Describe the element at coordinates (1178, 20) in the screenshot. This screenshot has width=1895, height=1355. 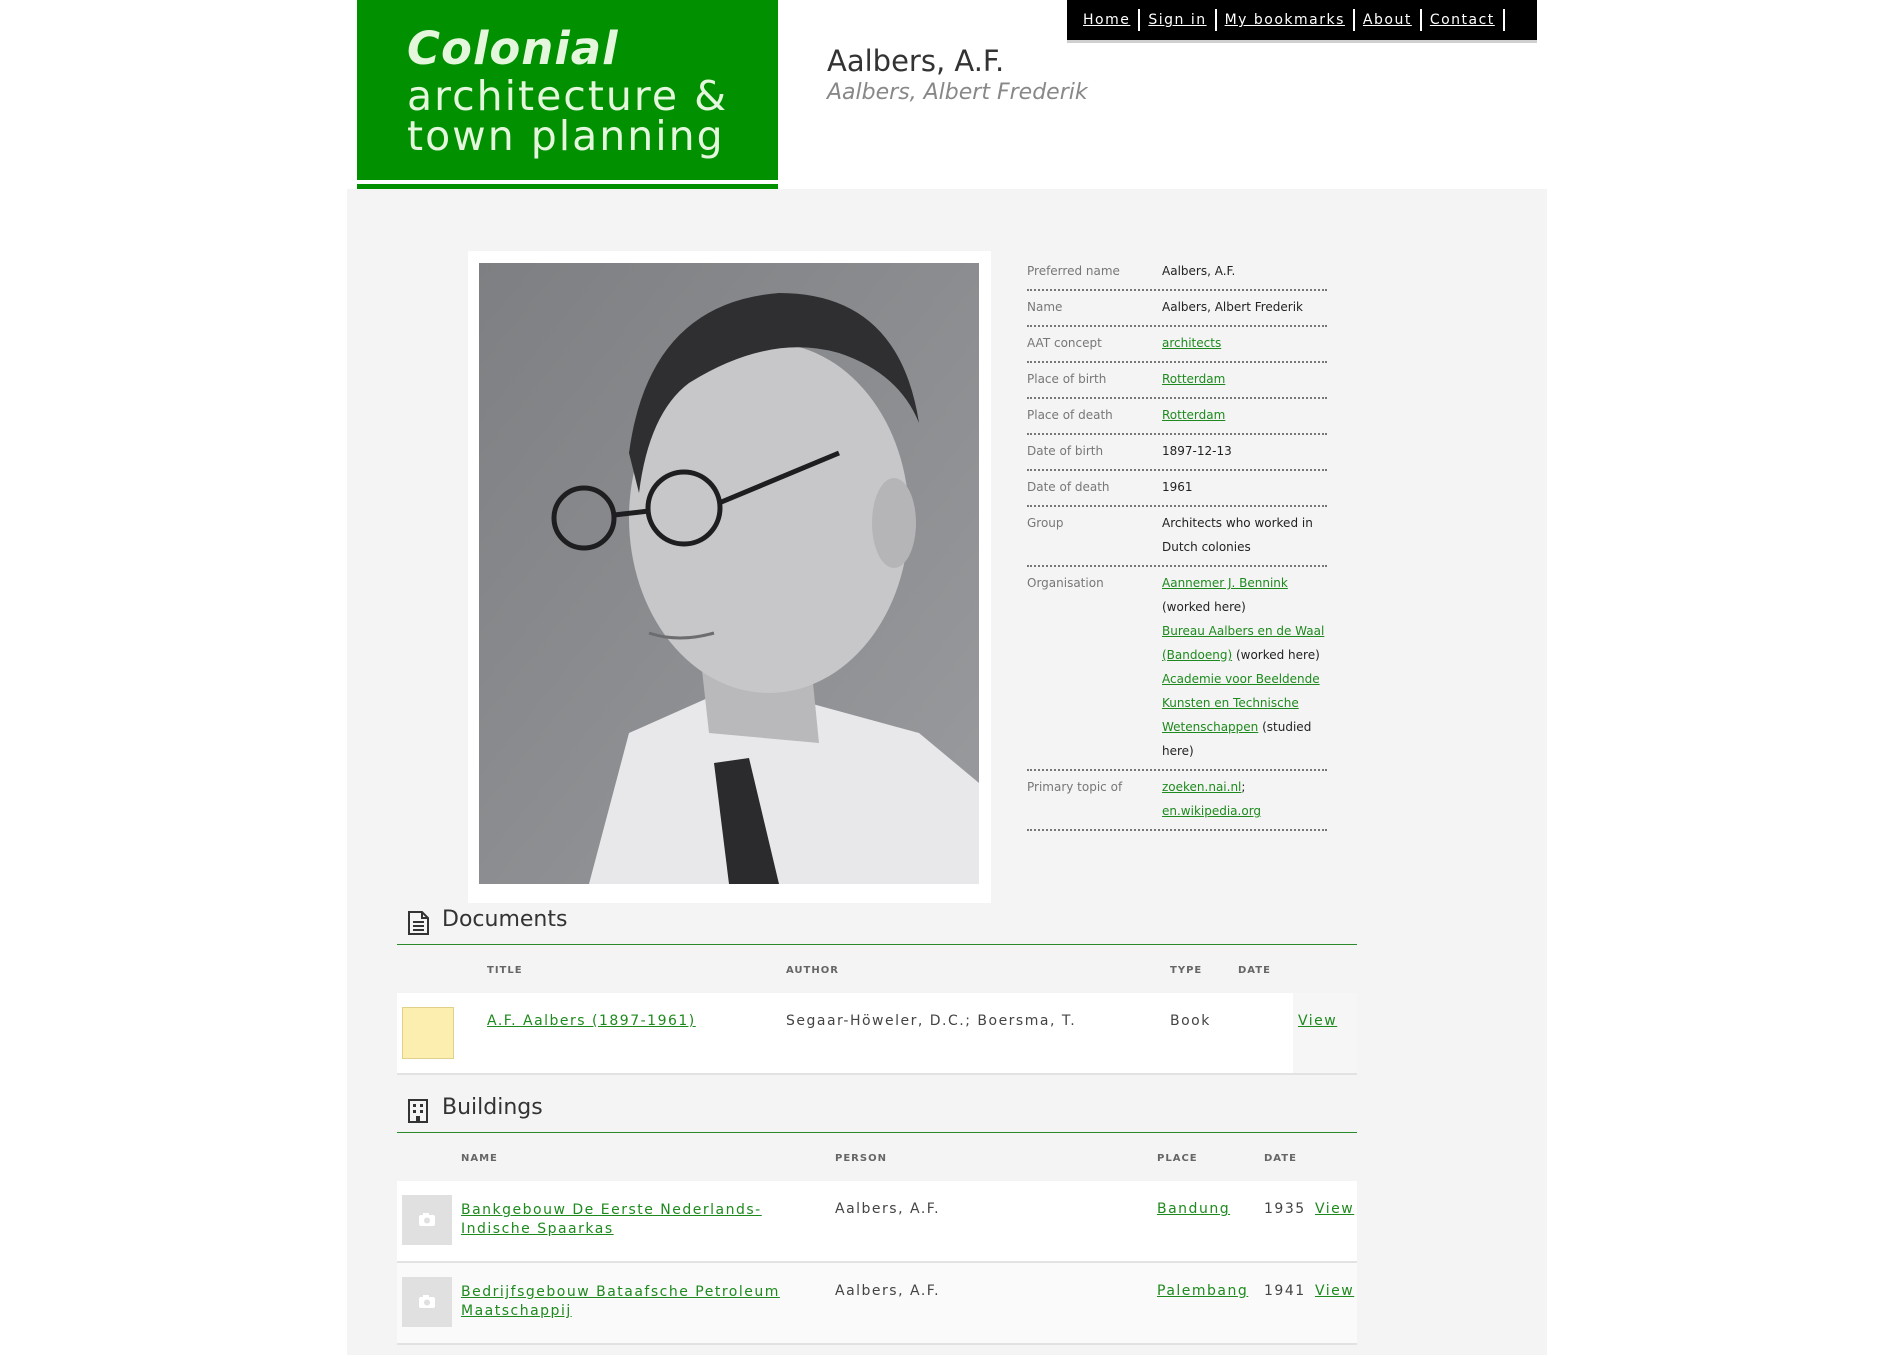
I see `nav-sign-in-link: Sign in` at that location.